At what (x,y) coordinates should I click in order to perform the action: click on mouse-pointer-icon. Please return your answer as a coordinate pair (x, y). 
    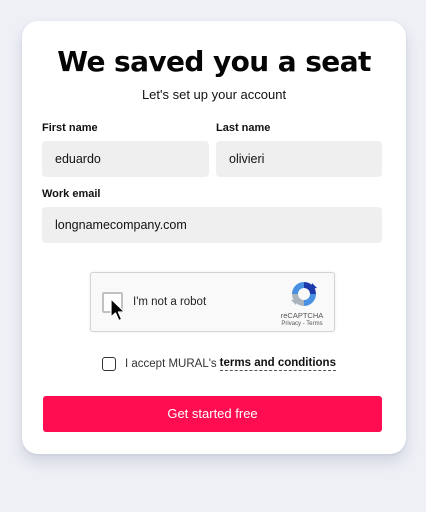
    Looking at the image, I should click on (118, 310).